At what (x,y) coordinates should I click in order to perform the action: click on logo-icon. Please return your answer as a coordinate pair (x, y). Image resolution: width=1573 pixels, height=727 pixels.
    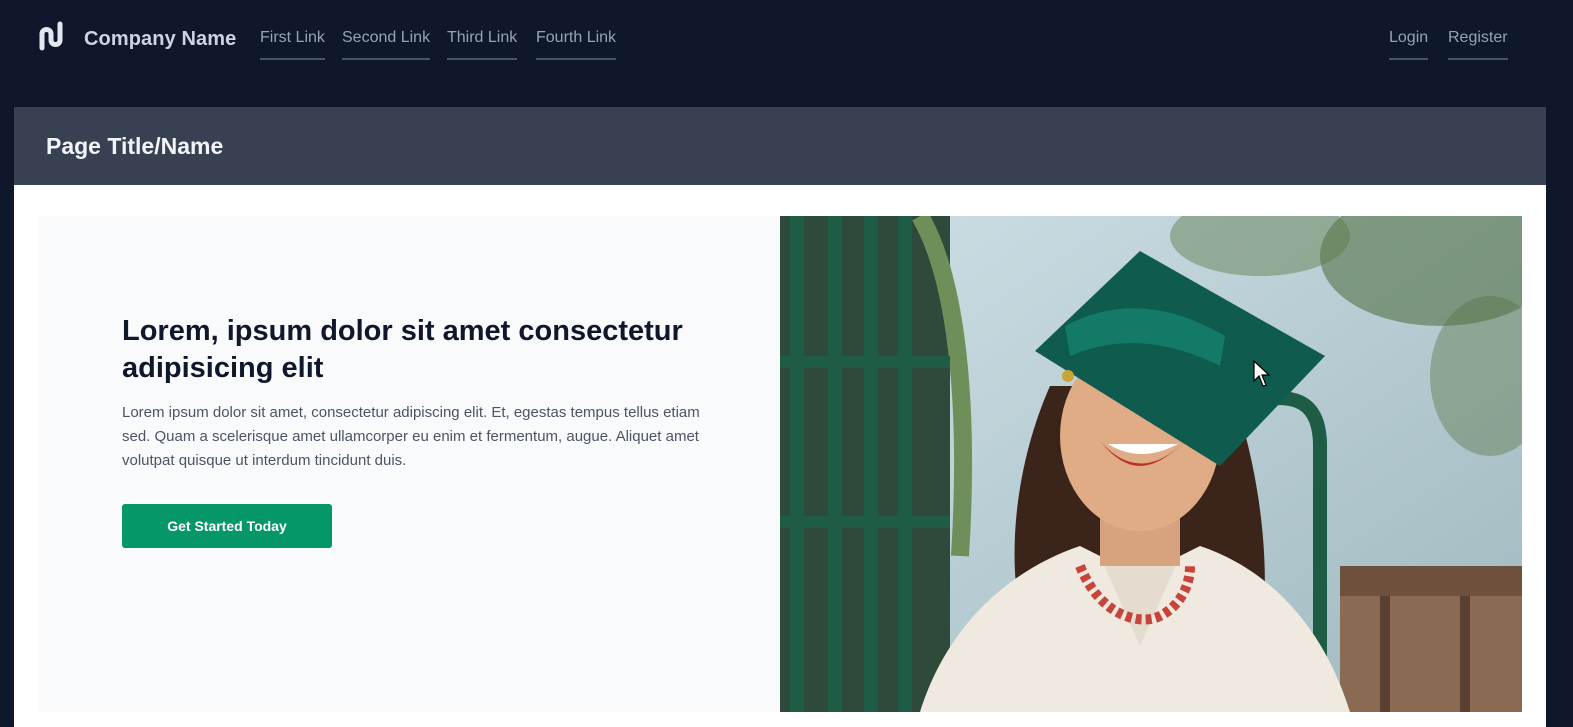
    Looking at the image, I should click on (53, 36).